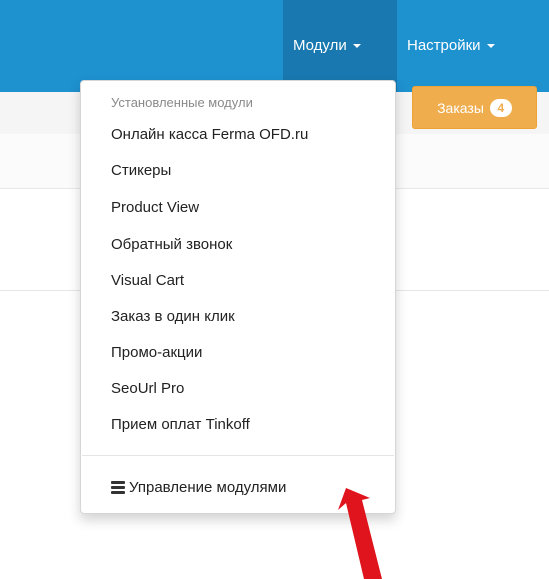 The height and width of the screenshot is (579, 549). I want to click on nav-modules-dropdown: Модули, so click(340, 46).